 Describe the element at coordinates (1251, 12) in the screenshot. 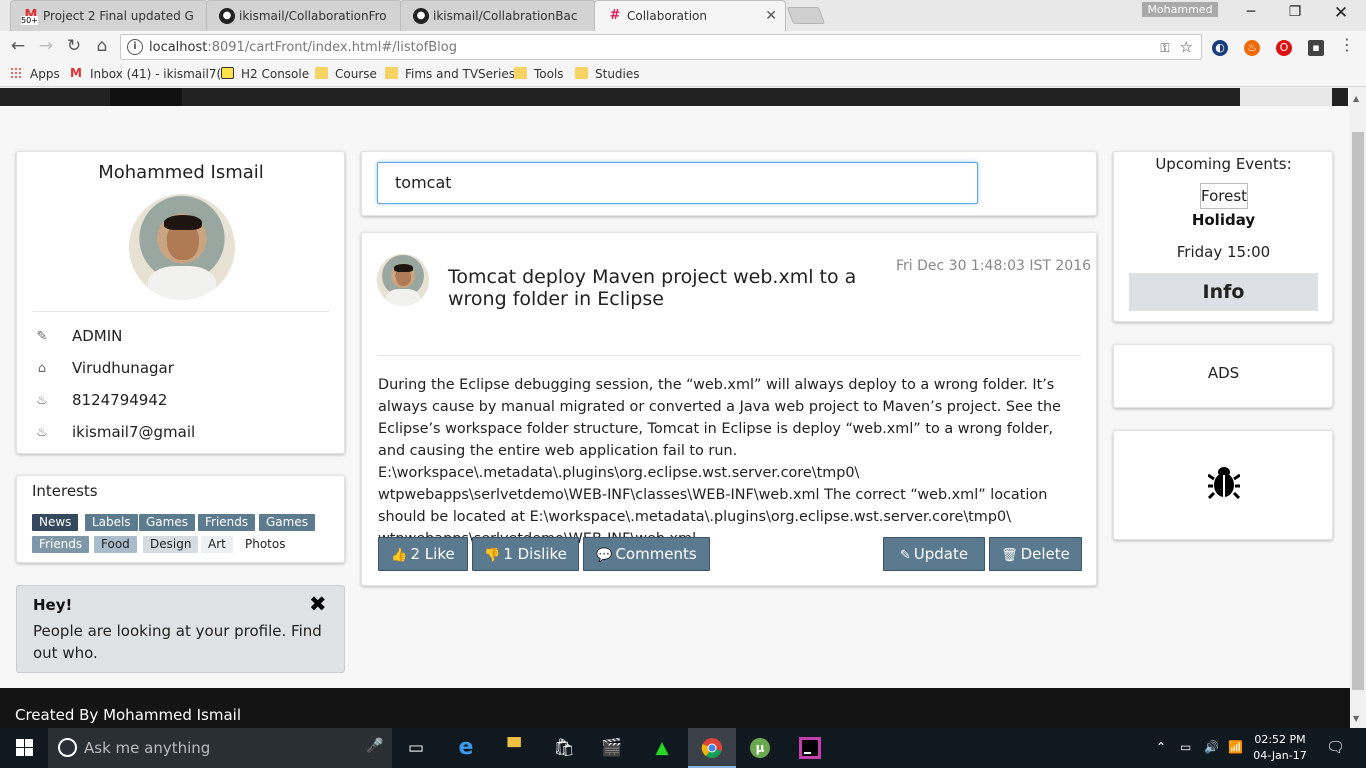

I see `minimize-icon: ─` at that location.